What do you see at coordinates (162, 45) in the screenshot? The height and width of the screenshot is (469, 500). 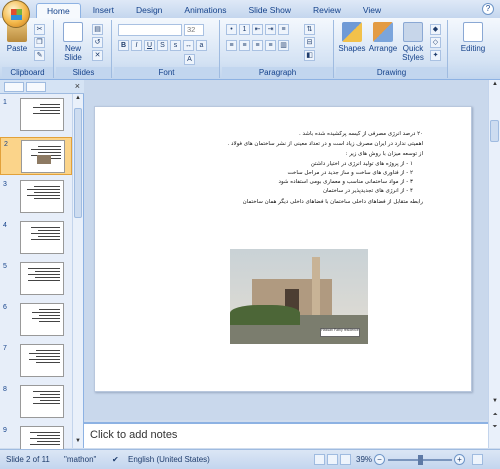 I see `strikethrough-icon: S` at bounding box center [162, 45].